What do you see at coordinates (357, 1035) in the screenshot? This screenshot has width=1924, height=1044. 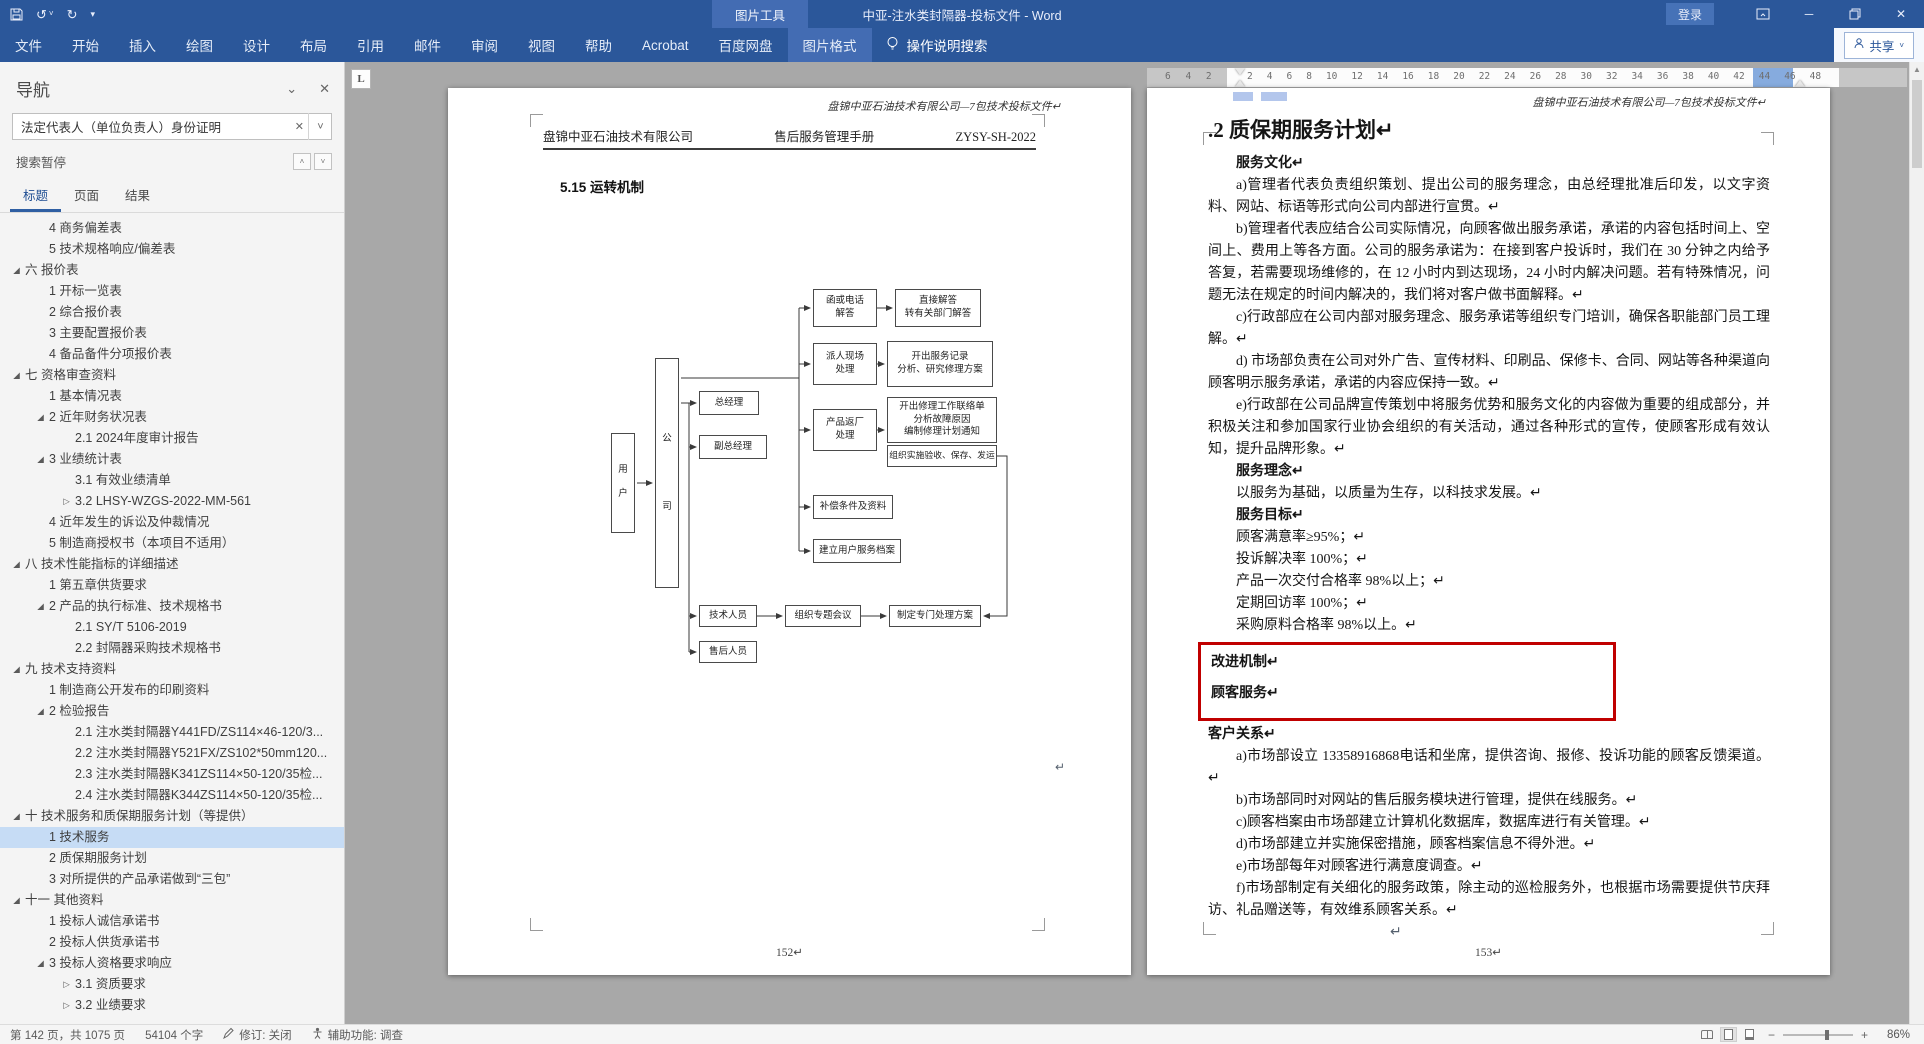 I see `accessibility-status: 辅助功能: 调查` at bounding box center [357, 1035].